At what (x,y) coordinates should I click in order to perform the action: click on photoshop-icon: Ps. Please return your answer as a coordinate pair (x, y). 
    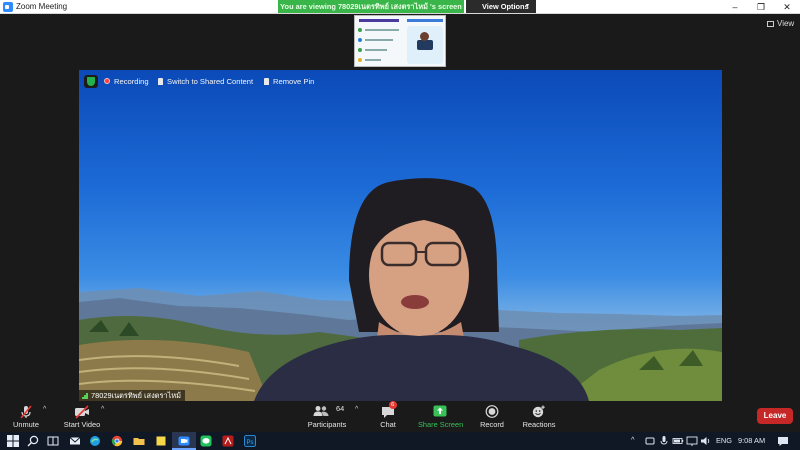
    Looking at the image, I should click on (250, 441).